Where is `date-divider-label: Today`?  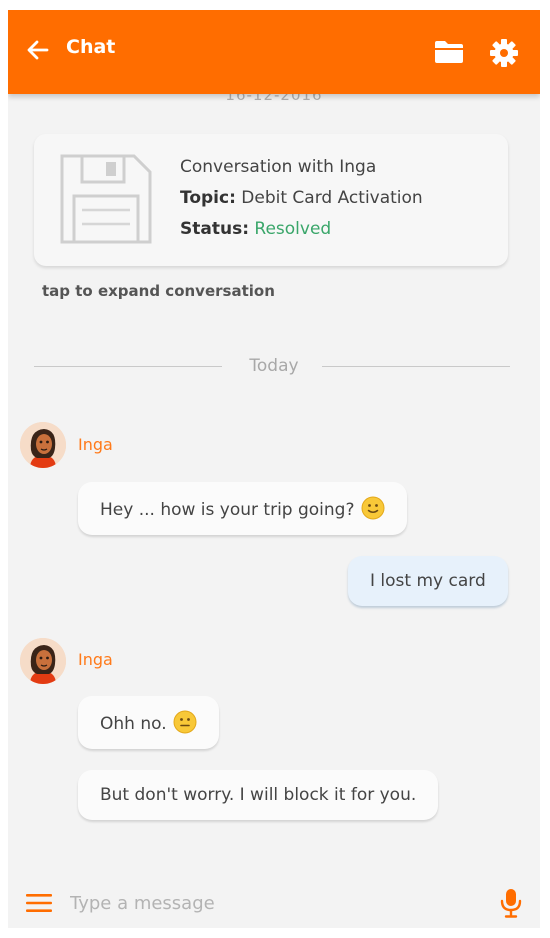
date-divider-label: Today is located at coordinates (274, 366).